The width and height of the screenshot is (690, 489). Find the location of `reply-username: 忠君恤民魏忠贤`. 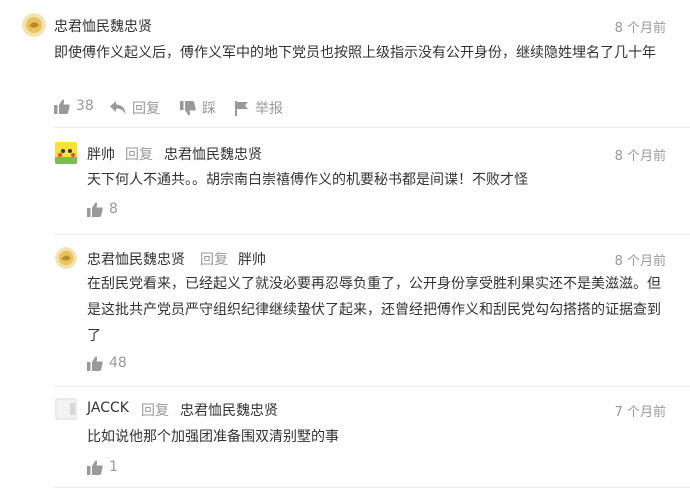

reply-username: 忠君恤民魏忠贤 is located at coordinates (136, 259).